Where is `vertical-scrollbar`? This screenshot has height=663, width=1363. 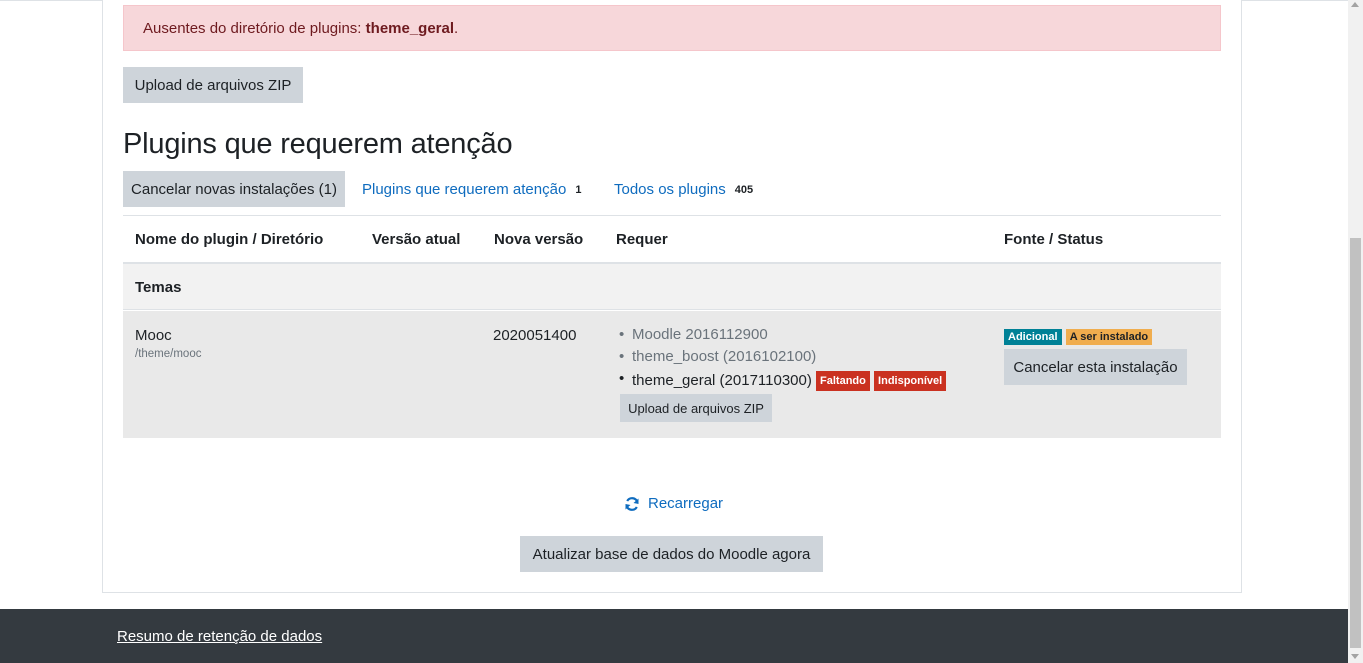 vertical-scrollbar is located at coordinates (1355, 331).